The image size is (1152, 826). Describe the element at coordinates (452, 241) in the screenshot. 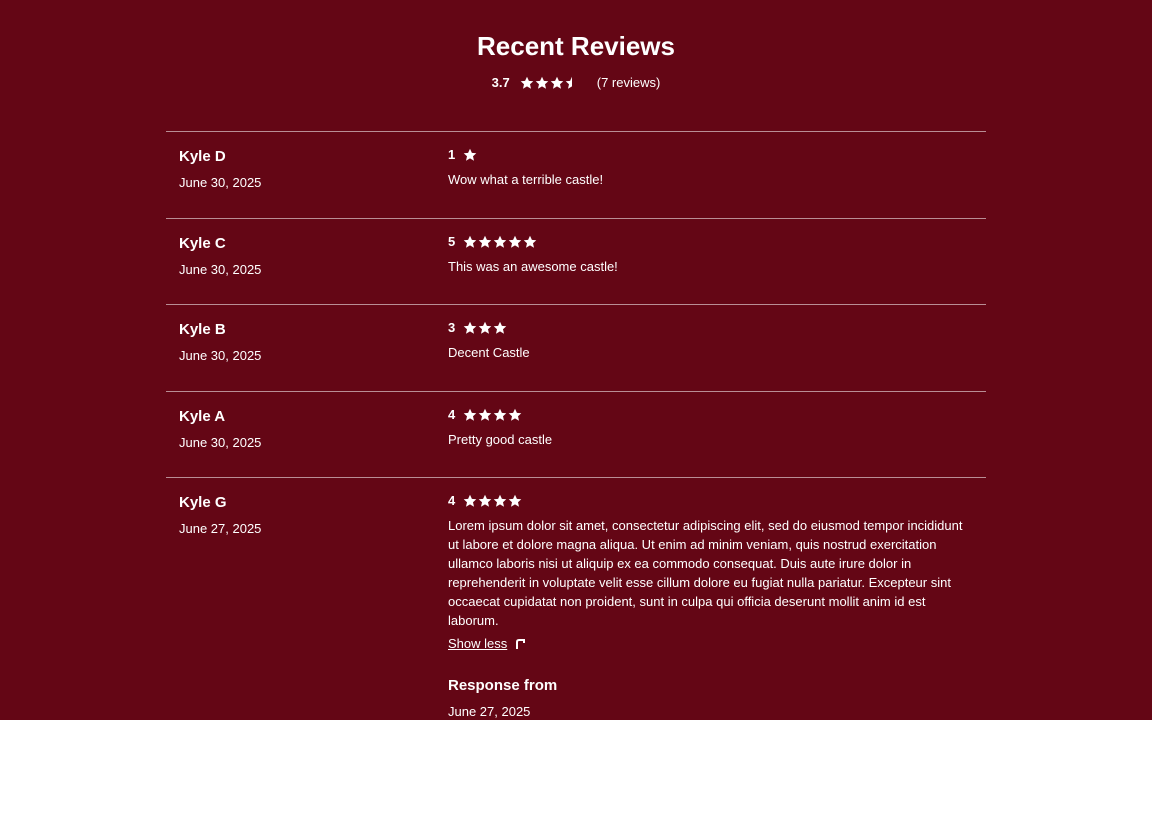

I see `rating-number: 5` at that location.